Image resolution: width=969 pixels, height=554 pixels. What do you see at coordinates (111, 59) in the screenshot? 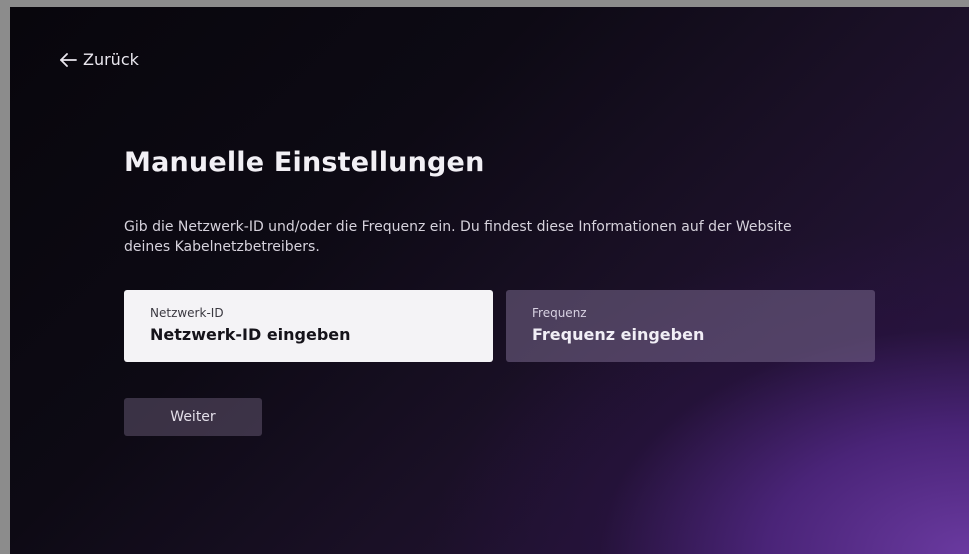
I see `back-label: Zurück` at bounding box center [111, 59].